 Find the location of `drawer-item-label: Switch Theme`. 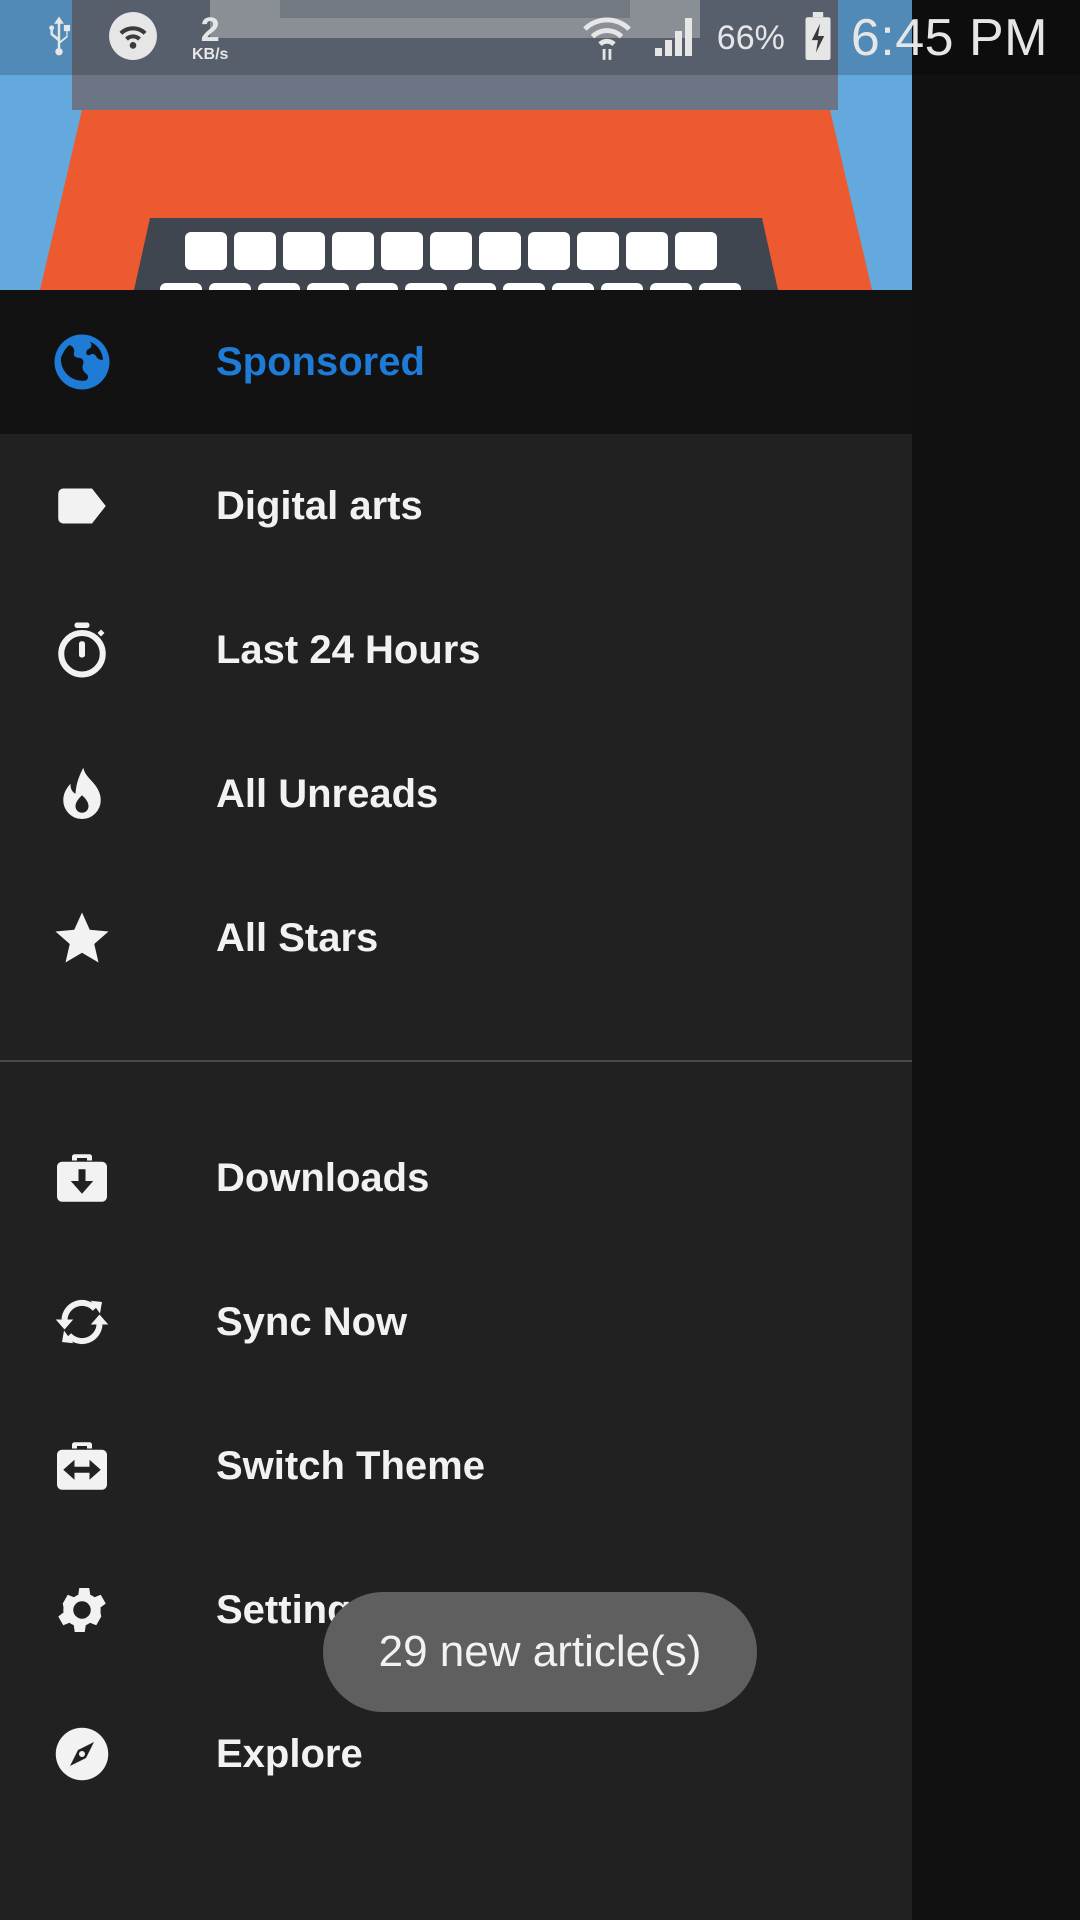

drawer-item-label: Switch Theme is located at coordinates (350, 1466).